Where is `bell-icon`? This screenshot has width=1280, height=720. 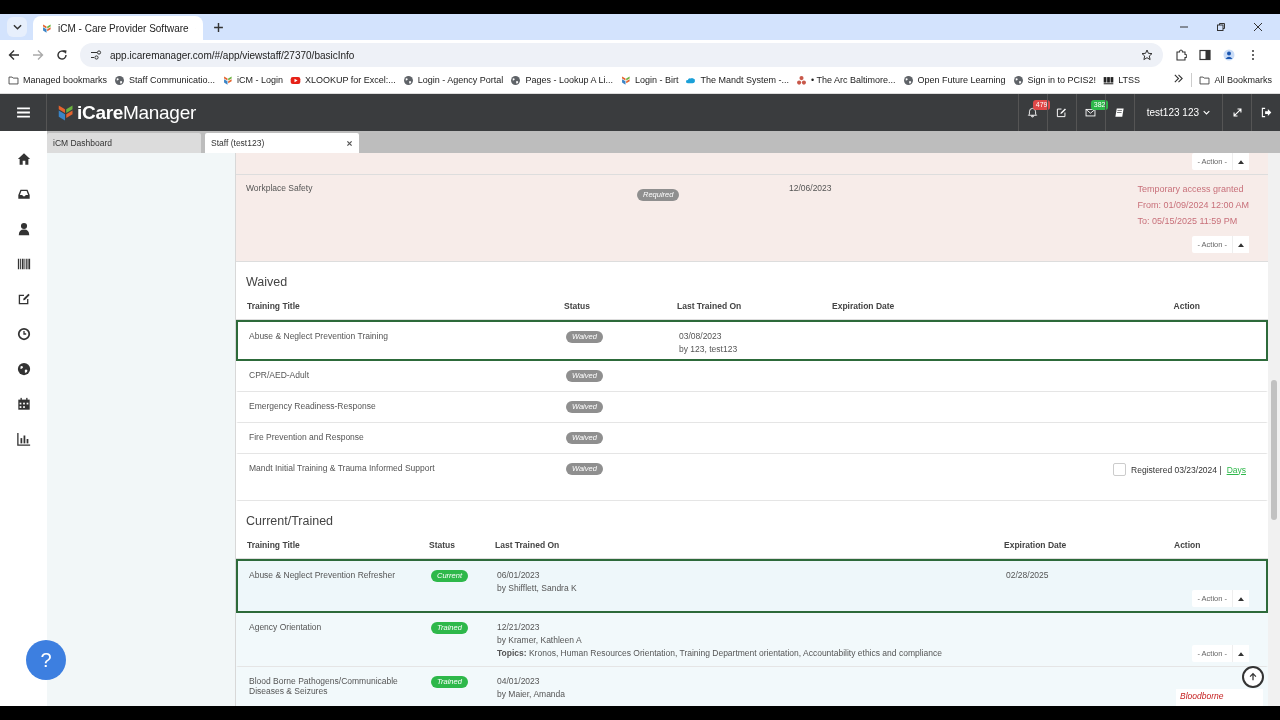
bell-icon is located at coordinates (1033, 112).